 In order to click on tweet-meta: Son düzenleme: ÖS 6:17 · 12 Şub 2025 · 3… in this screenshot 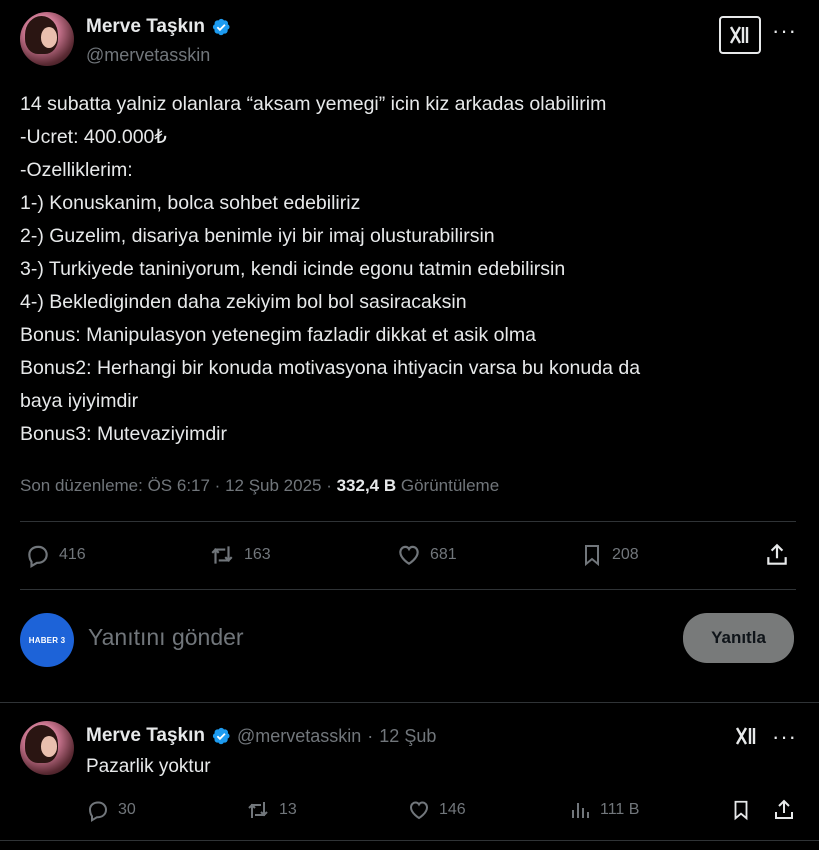, I will do `click(259, 486)`.